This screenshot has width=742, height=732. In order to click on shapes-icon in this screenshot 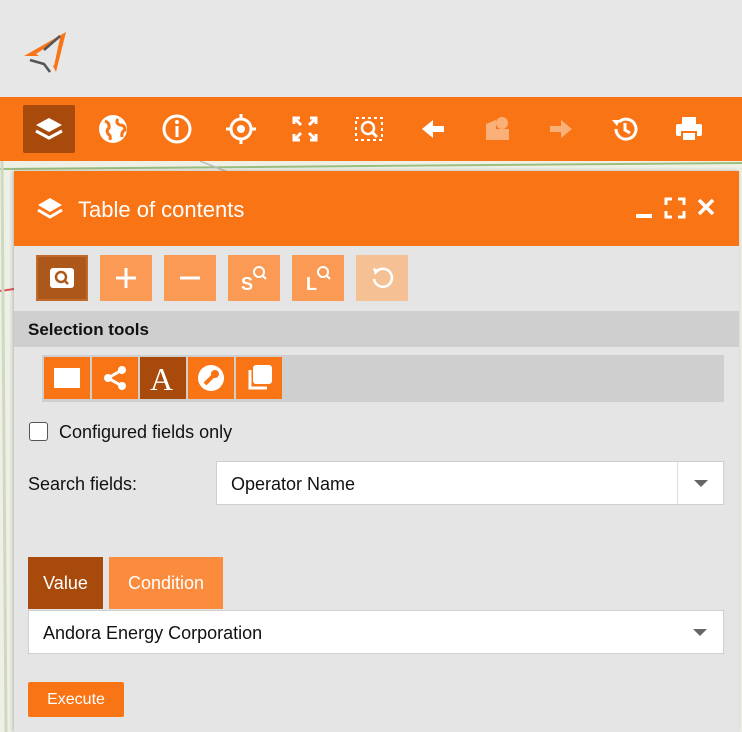, I will do `click(497, 128)`.